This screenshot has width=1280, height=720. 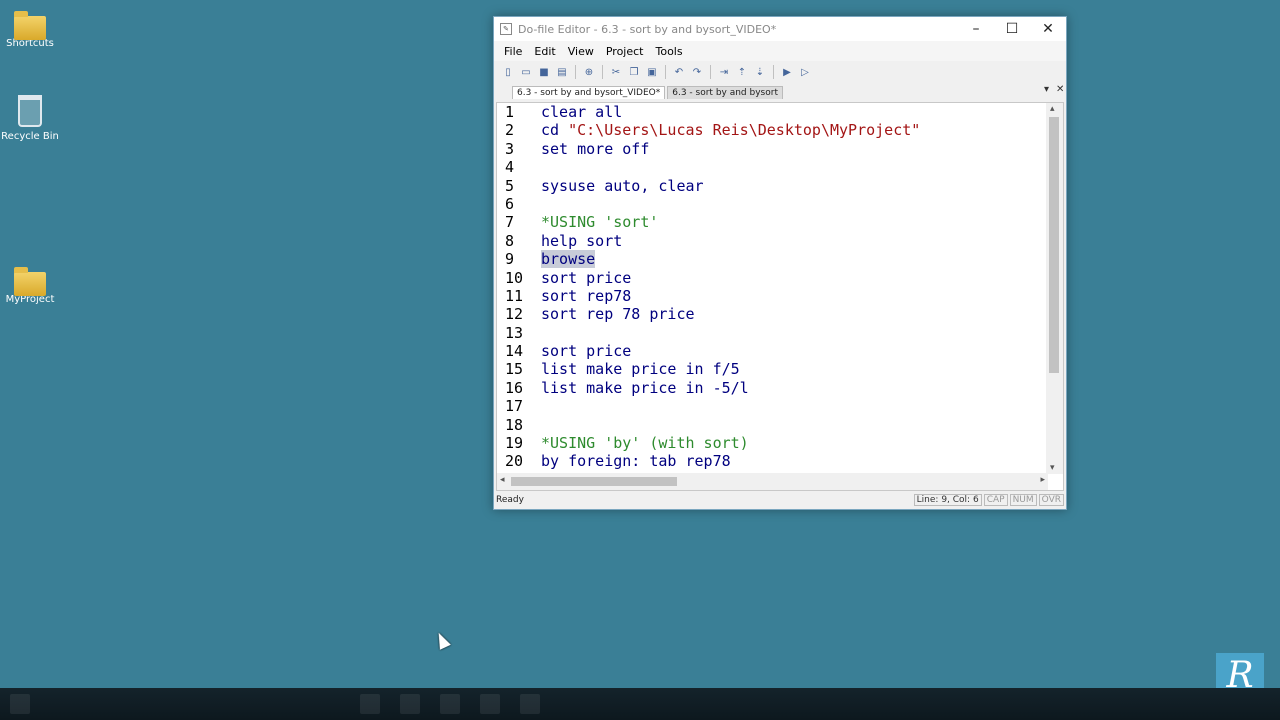 I want to click on code-text: *USING 'by' (with sort), so click(x=645, y=443).